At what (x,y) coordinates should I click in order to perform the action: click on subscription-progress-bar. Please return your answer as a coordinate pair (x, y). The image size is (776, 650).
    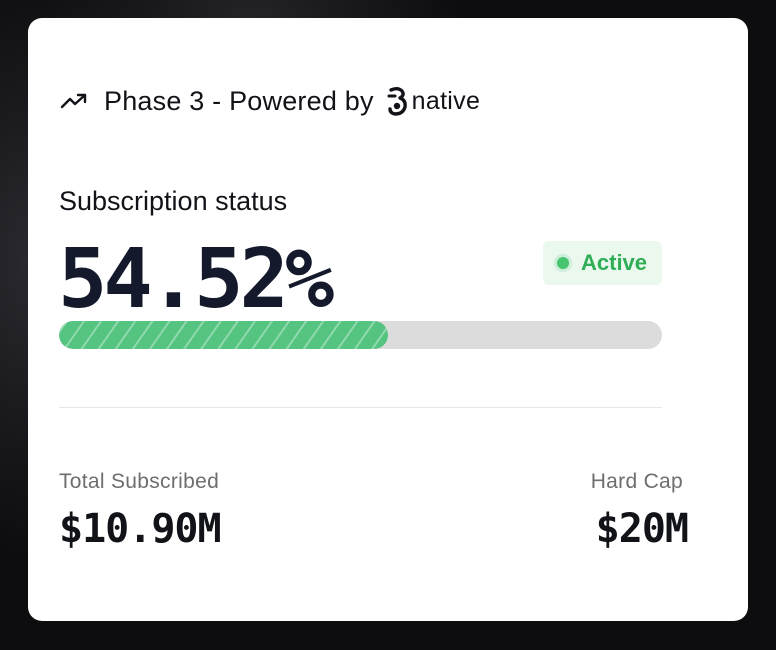
    Looking at the image, I should click on (360, 335).